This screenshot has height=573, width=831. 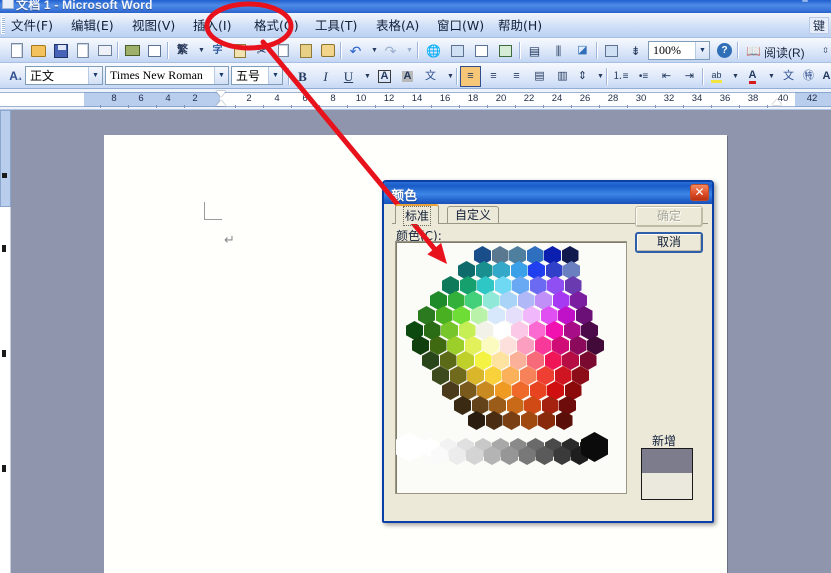 What do you see at coordinates (669, 98) in the screenshot?
I see `ruler-tick: 32` at bounding box center [669, 98].